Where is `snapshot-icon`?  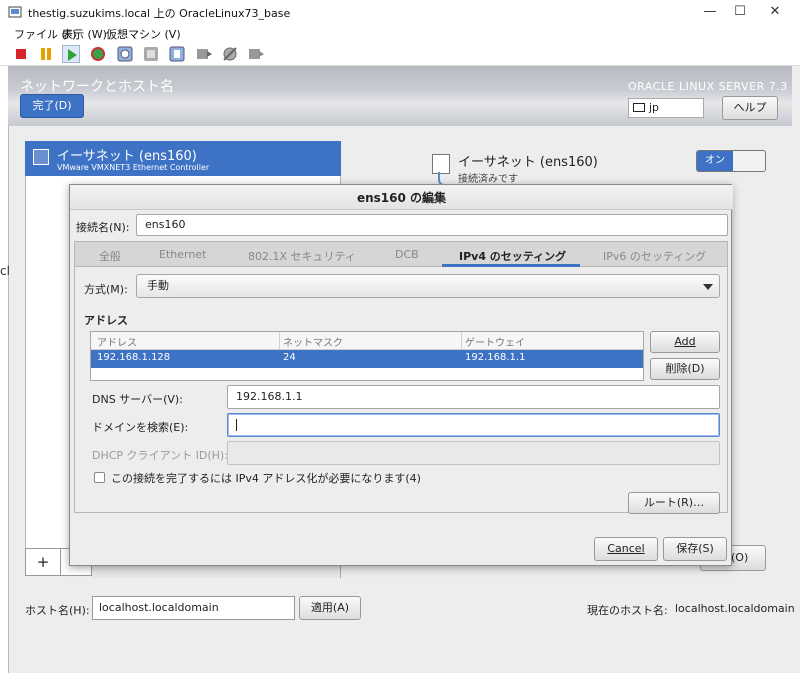 snapshot-icon is located at coordinates (125, 54).